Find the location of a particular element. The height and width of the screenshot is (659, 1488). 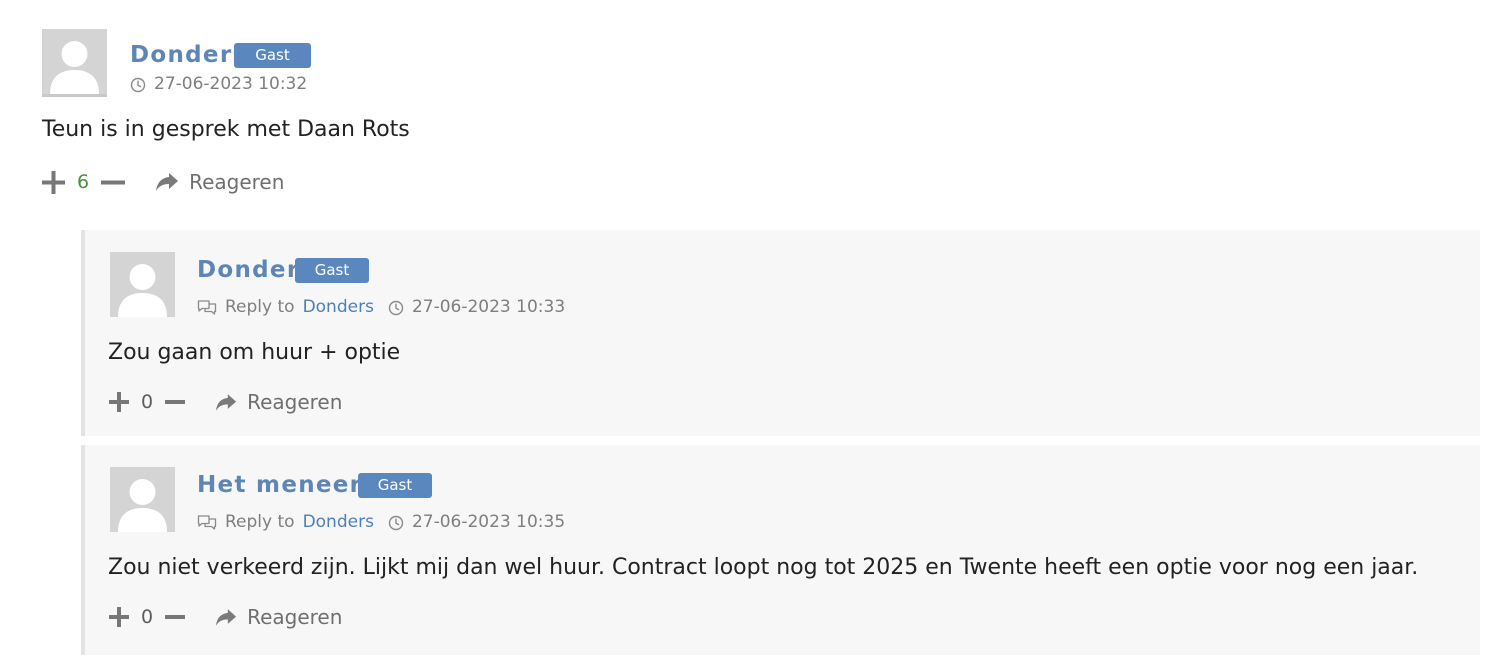

comment-timestamp: 27-06-2023 10:33 is located at coordinates (488, 307).